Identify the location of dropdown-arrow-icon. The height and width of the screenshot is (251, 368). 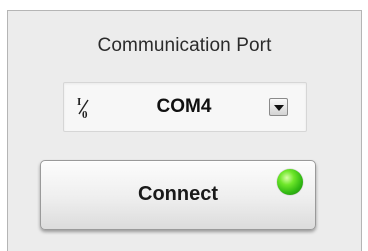
(278, 107).